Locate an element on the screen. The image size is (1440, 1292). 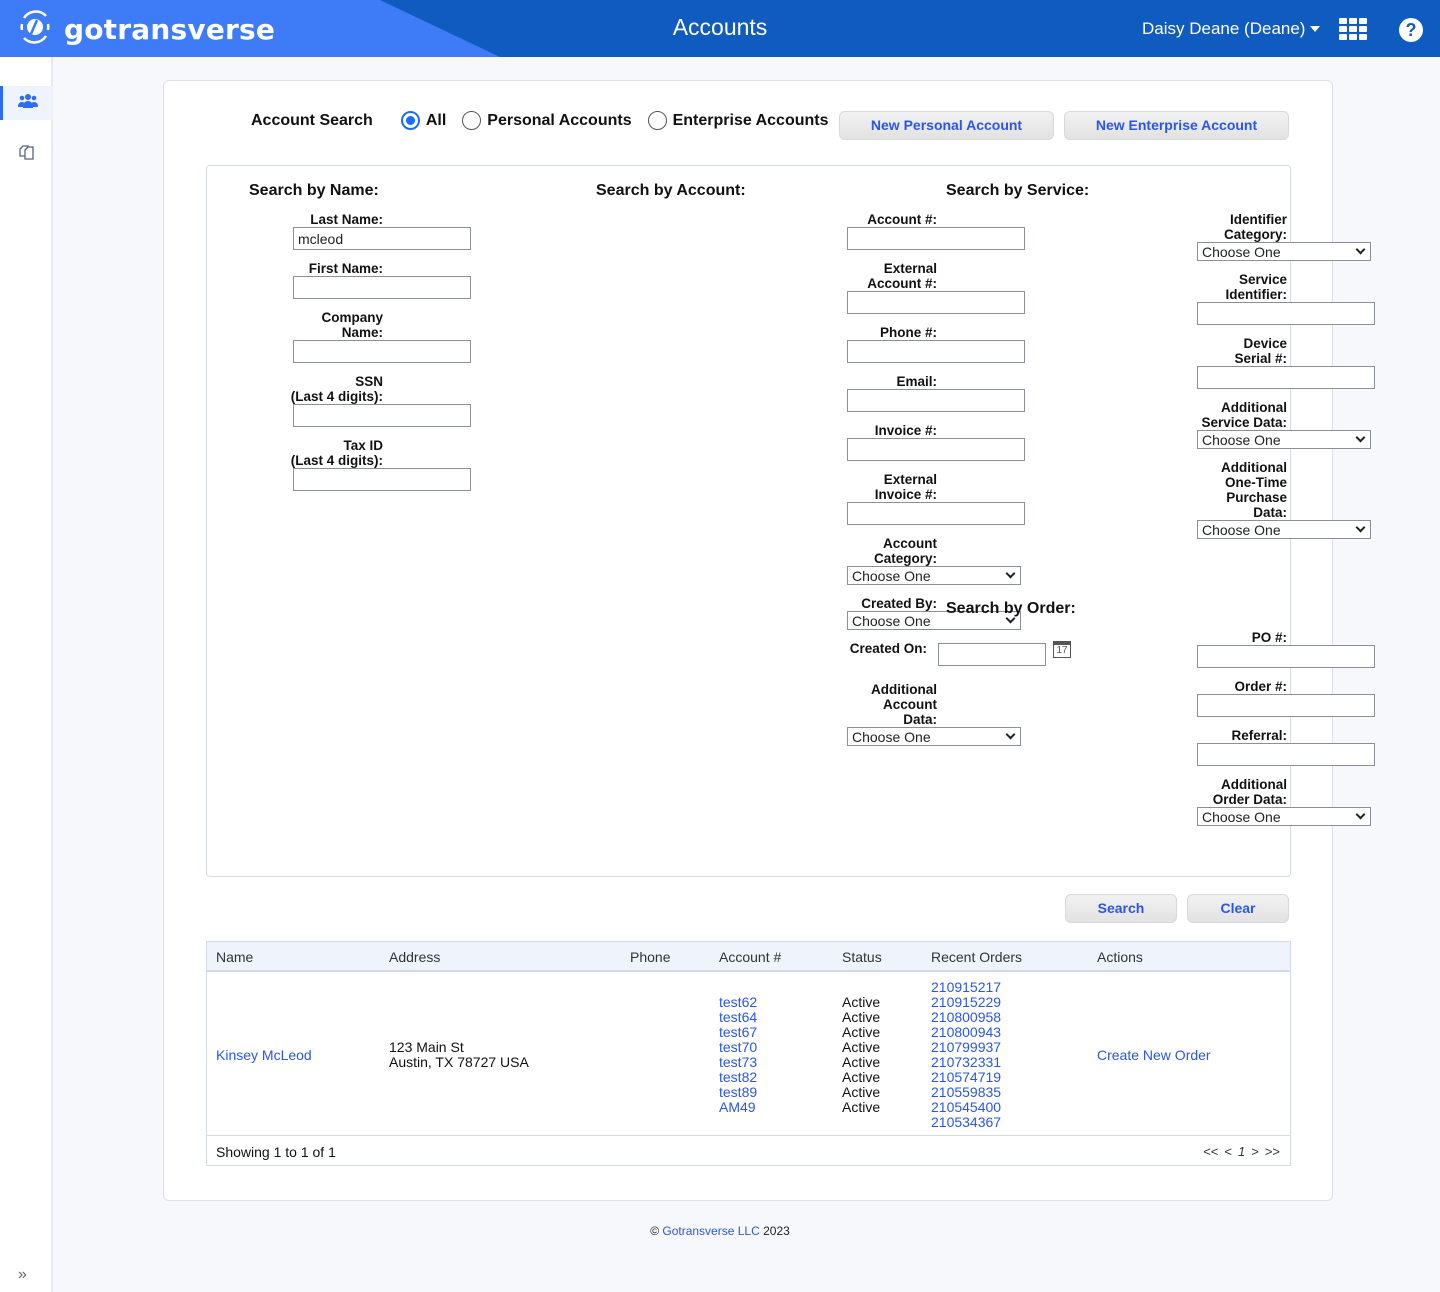
sidebar-item-accounts is located at coordinates (26, 103).